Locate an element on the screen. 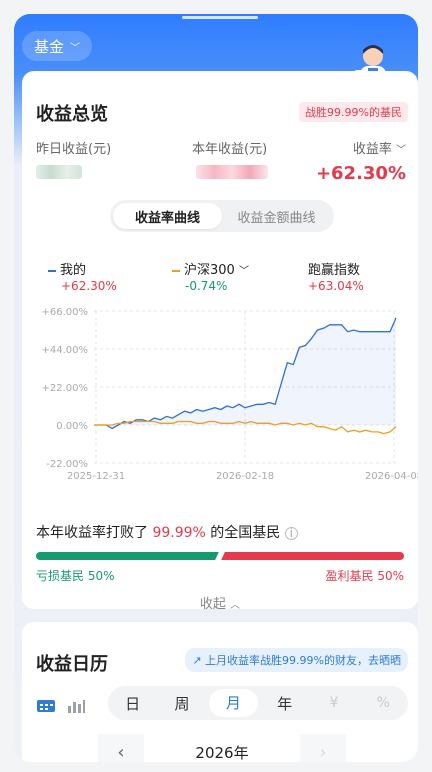 This screenshot has height=772, width=432. share-banner: ↗ 上月收益率战胜99.99%的财友，去晒晒 is located at coordinates (296, 660).